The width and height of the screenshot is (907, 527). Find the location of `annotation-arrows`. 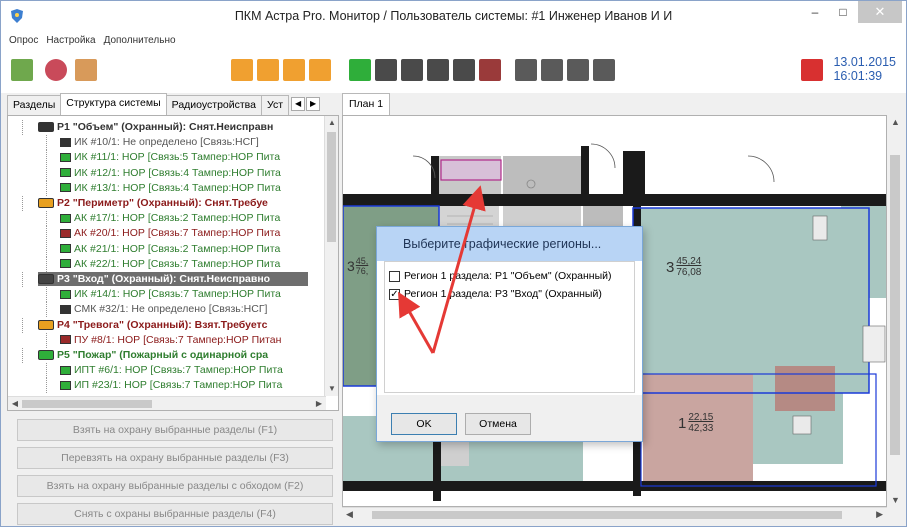

annotation-arrows is located at coordinates (442, 269).